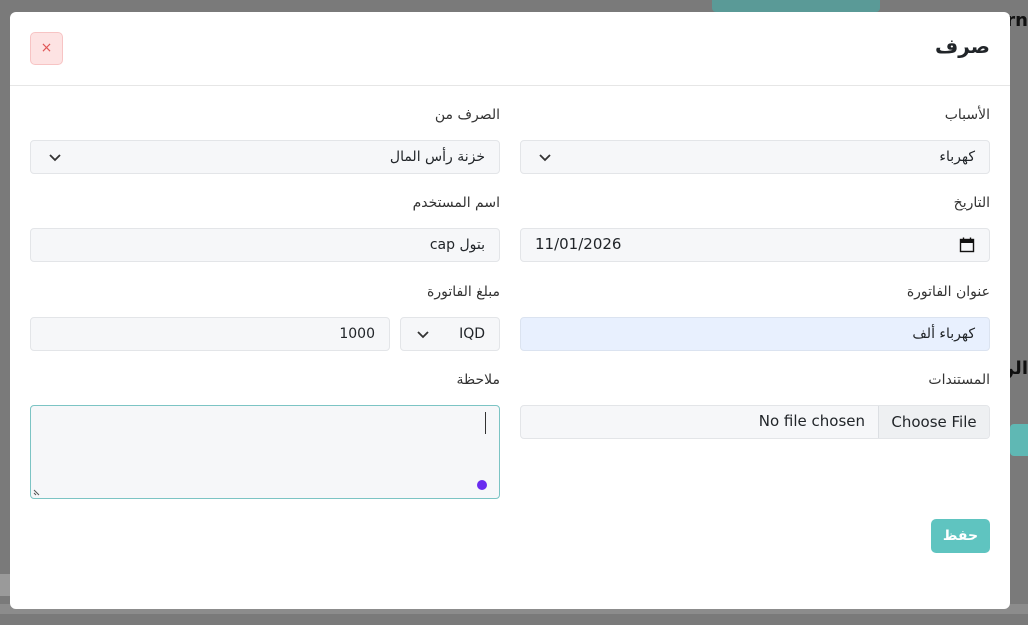 Image resolution: width=1028 pixels, height=625 pixels. Describe the element at coordinates (957, 157) in the screenshot. I see `reasons-value: كهرباء` at that location.